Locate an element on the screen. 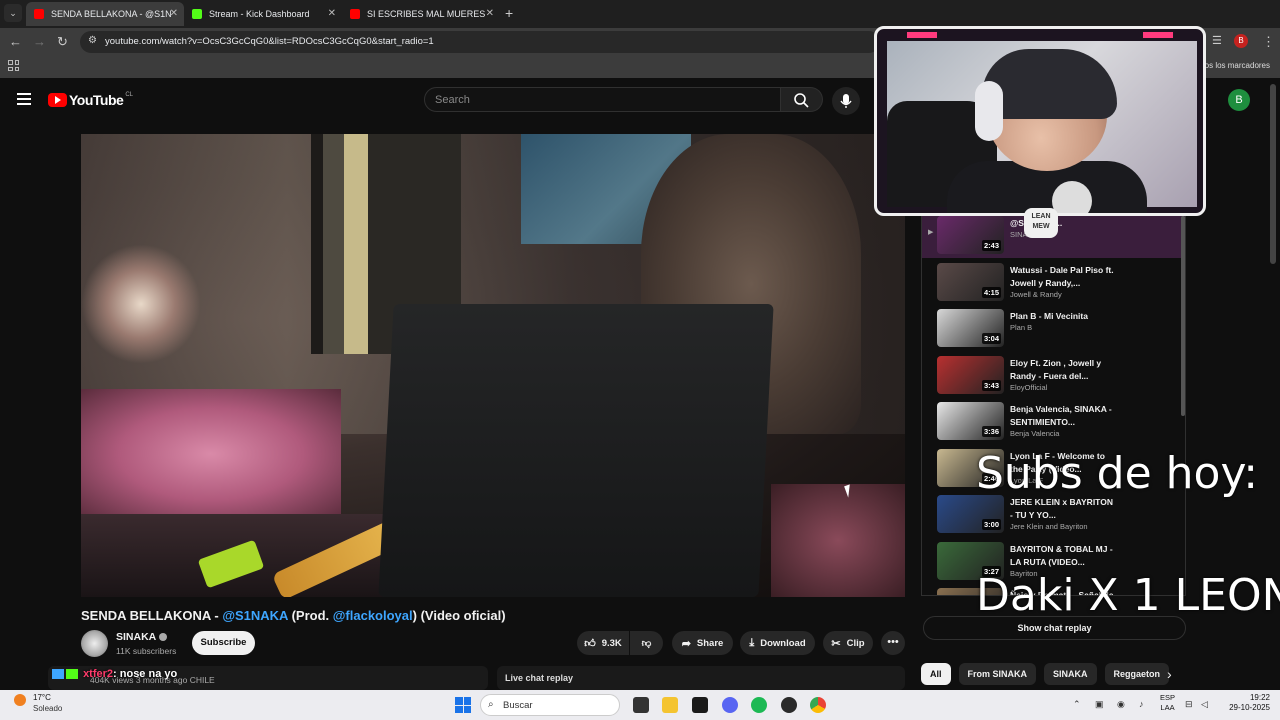 The width and height of the screenshot is (1280, 720). windows-start-icon is located at coordinates (463, 705).